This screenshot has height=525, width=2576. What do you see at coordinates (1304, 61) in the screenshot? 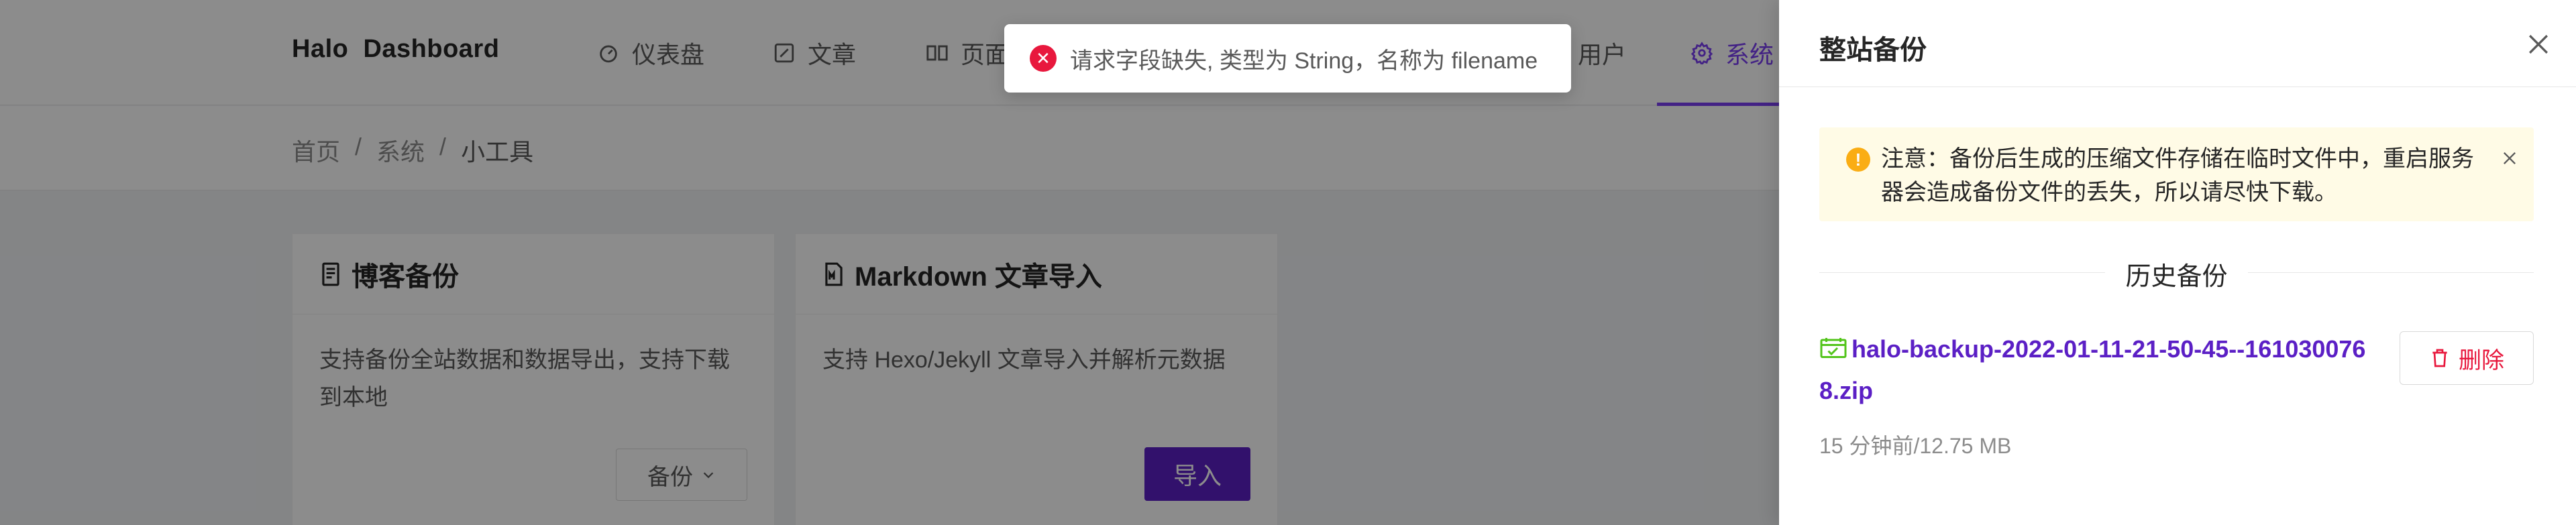
I see `toast-message: 请求字段缺失, 类型为 String，名称为 filename` at bounding box center [1304, 61].